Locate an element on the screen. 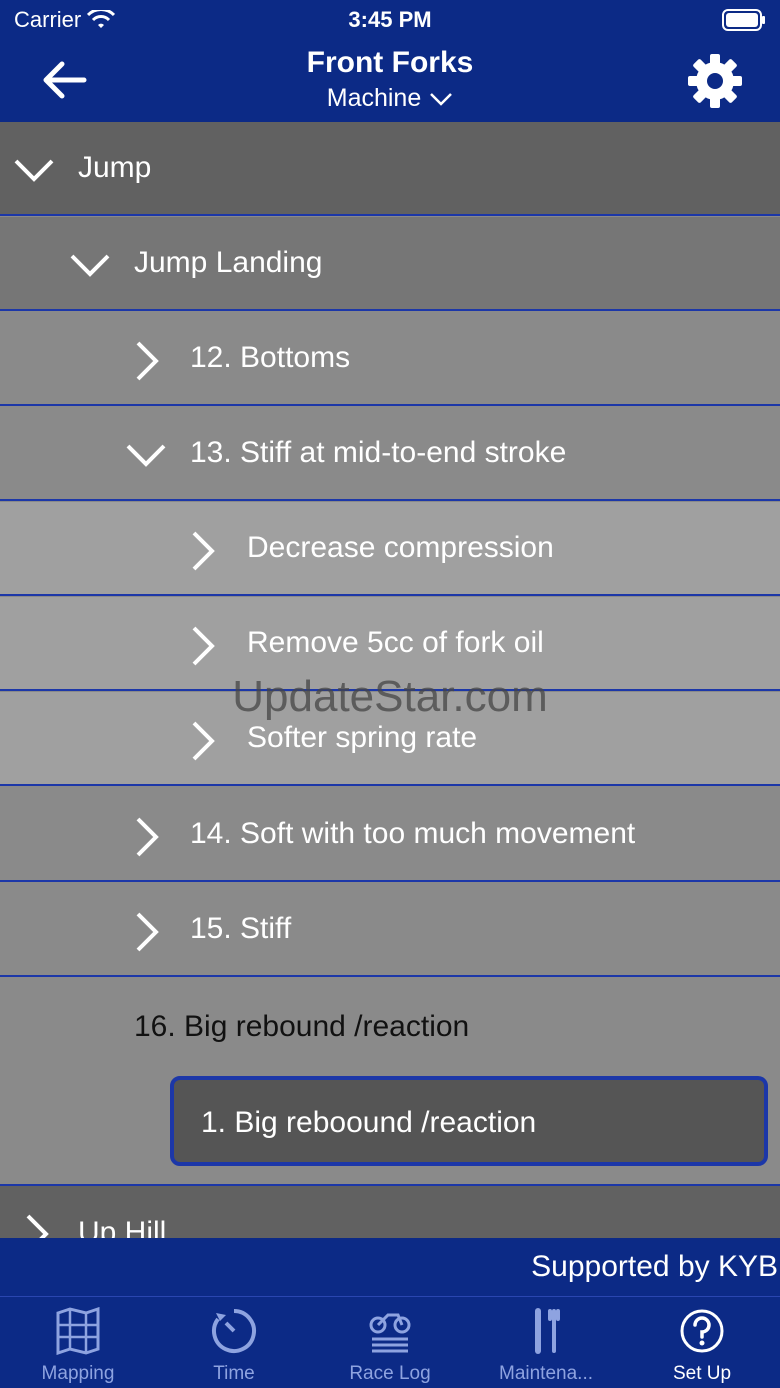 This screenshot has width=780, height=1388. list-item-stiff: 15. Stiff is located at coordinates (390, 930).